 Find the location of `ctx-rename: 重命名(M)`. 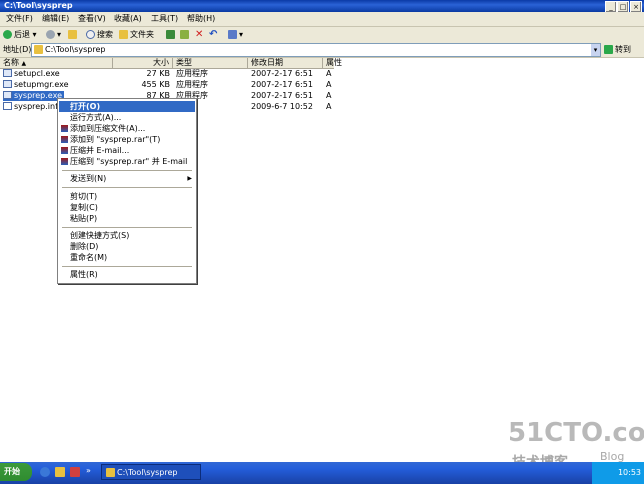

ctx-rename: 重命名(M) is located at coordinates (127, 257).